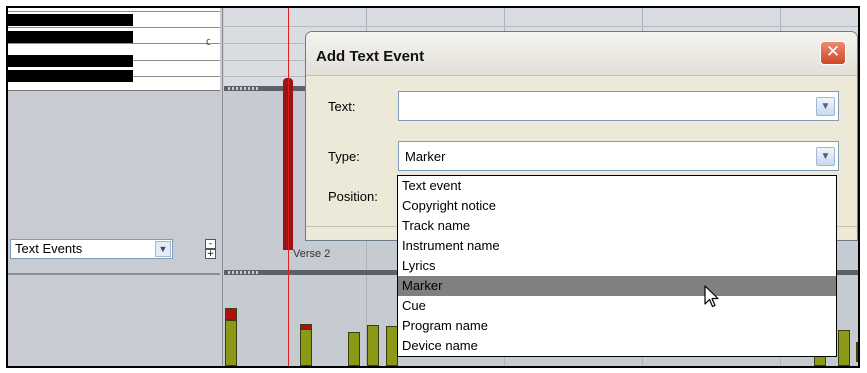 Image resolution: width=867 pixels, height=373 pixels. What do you see at coordinates (344, 156) in the screenshot?
I see `type-label: Type:` at bounding box center [344, 156].